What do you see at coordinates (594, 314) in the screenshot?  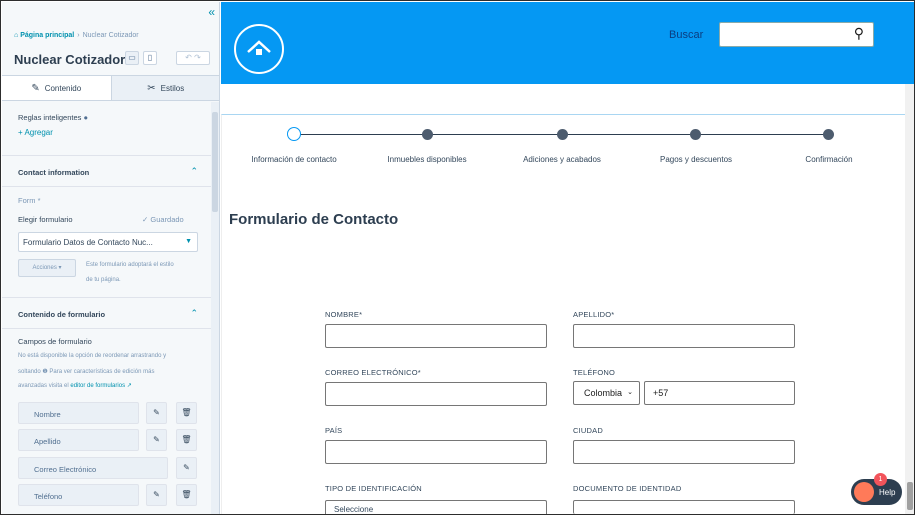 I see `label-apellido: APELLIDO*` at bounding box center [594, 314].